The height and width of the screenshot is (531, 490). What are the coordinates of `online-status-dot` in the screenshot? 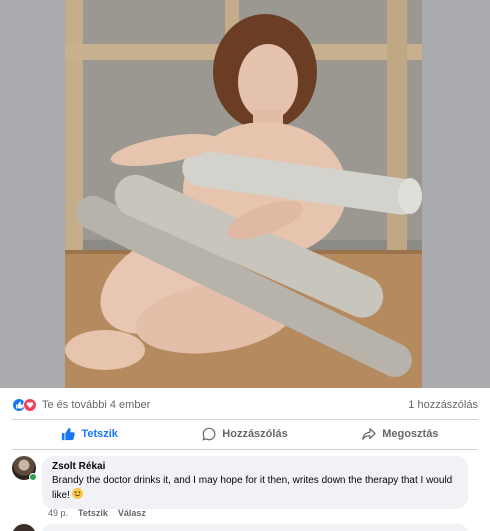 It's located at (33, 477).